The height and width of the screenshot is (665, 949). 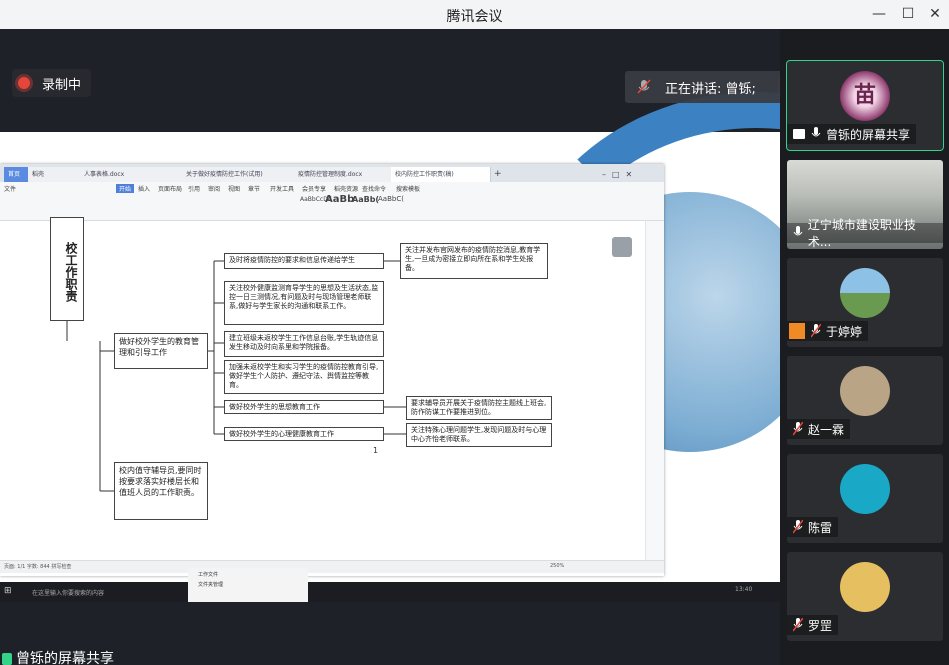 I want to click on ribbon-tab-docer: 稻壳资源, so click(x=346, y=188).